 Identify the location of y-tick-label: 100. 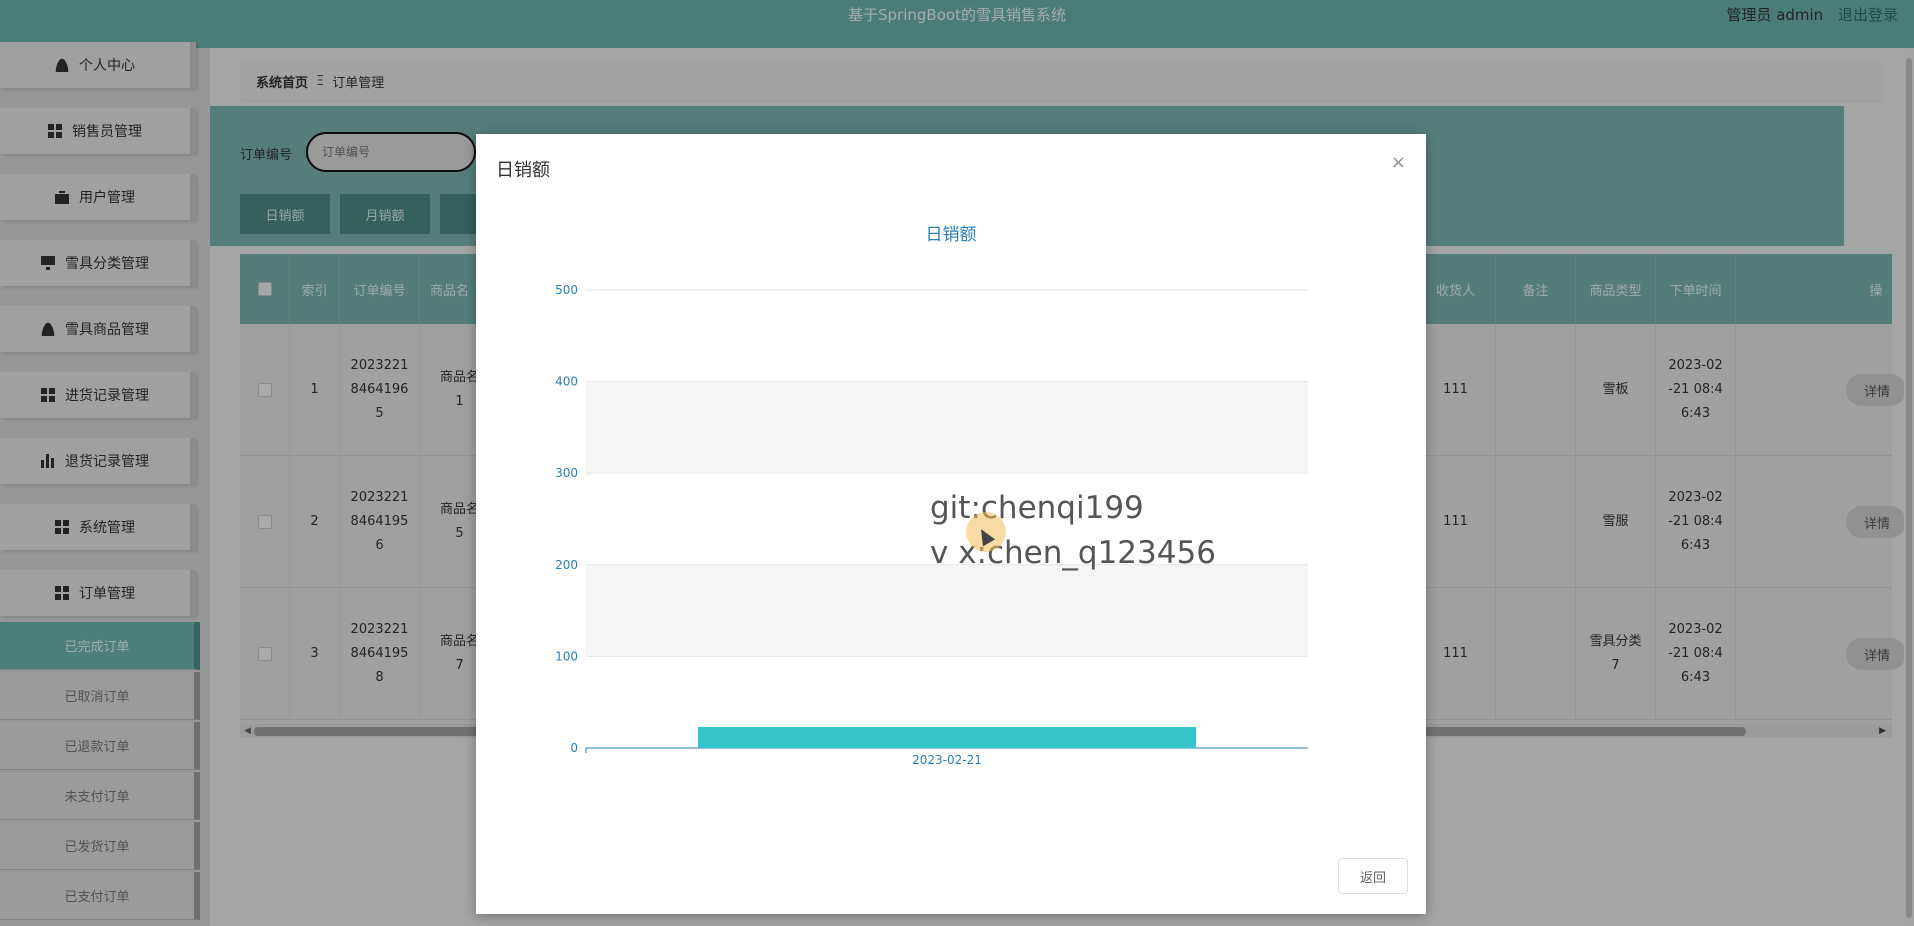
(566, 656).